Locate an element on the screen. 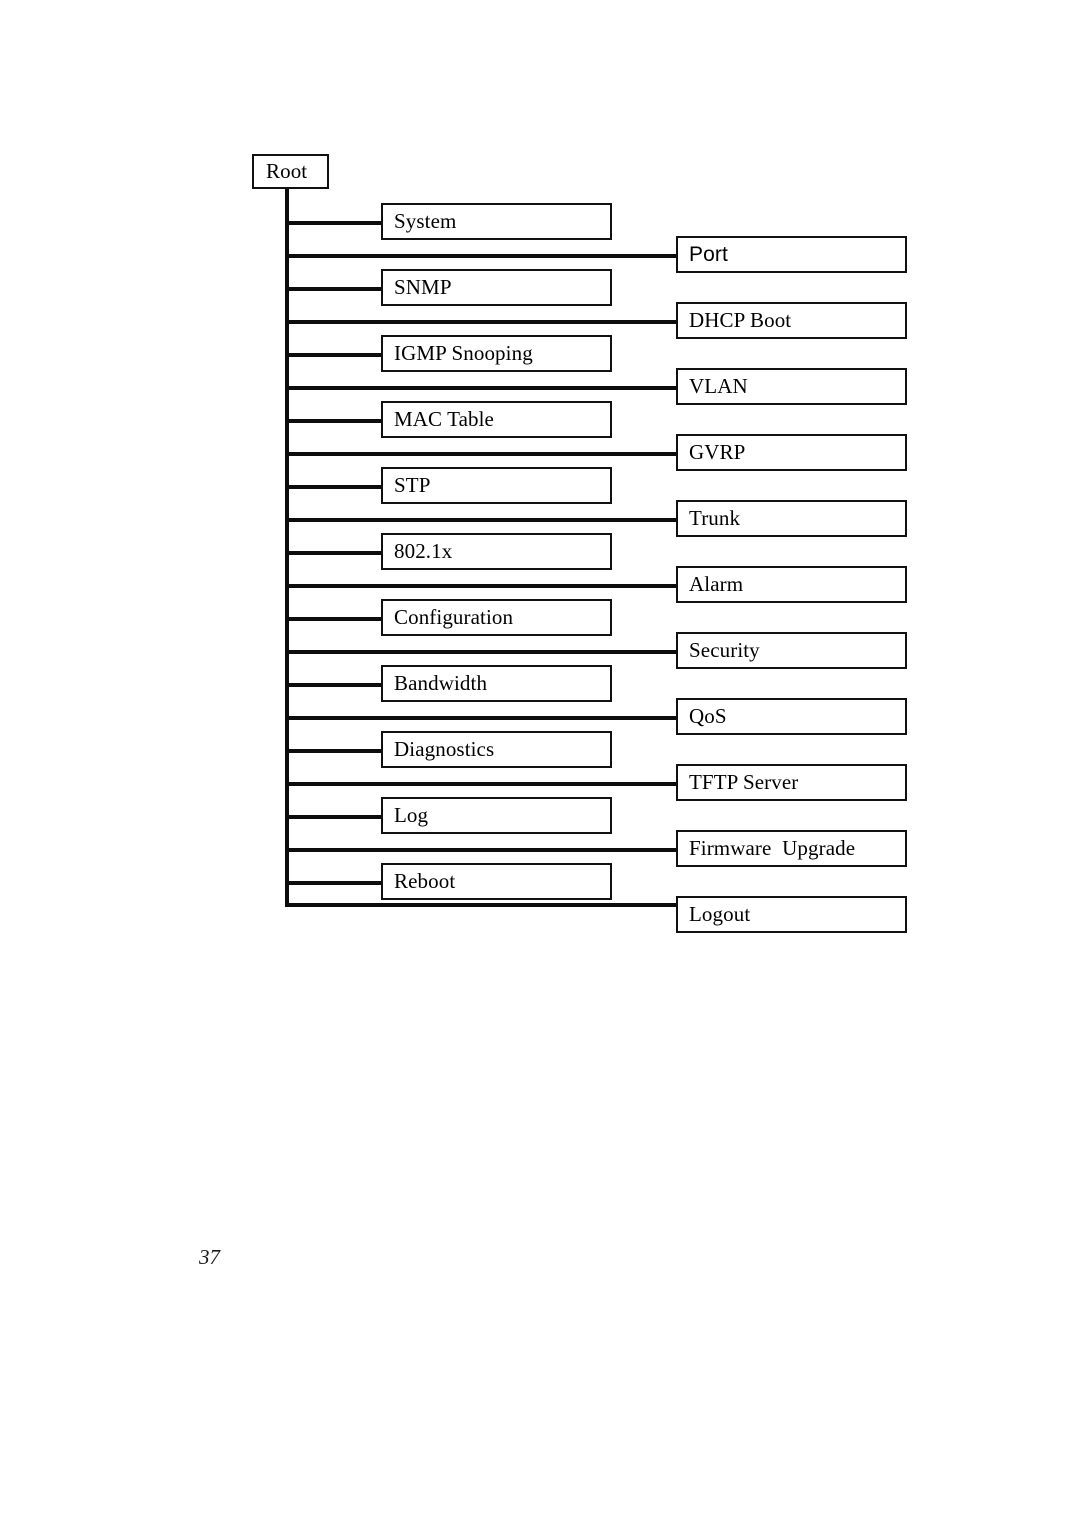  node-reboot: Reboot is located at coordinates (496, 881).